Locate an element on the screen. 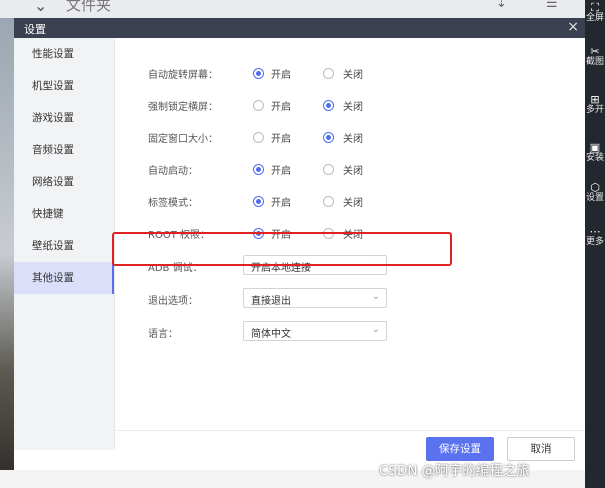 The height and width of the screenshot is (488, 605). right-toolbar: ⛶ 全屏 ✂ 截图 ⊞ 多开 ▣ 安装 ⬡ 设置 ⋯ 更多 is located at coordinates (595, 244).